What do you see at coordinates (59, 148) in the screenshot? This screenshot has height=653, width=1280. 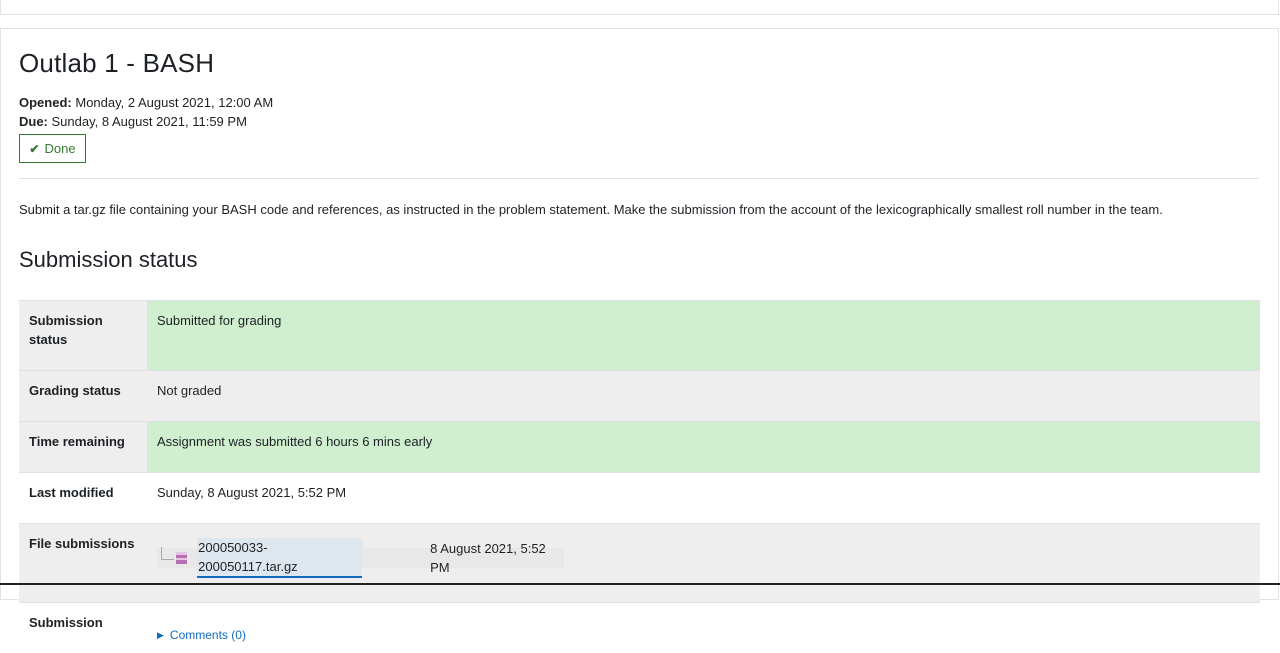 I see `done-label: Done` at bounding box center [59, 148].